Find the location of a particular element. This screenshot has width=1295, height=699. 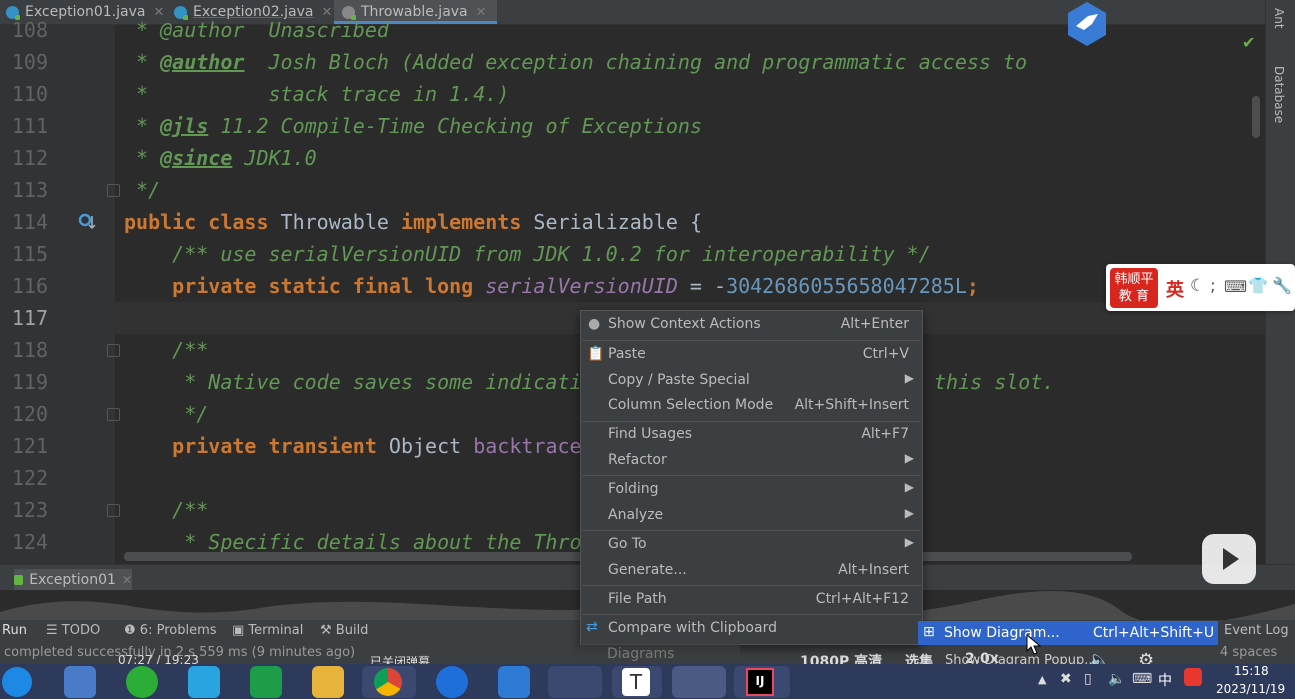

tray-network-icon: ✖ is located at coordinates (1066, 679).